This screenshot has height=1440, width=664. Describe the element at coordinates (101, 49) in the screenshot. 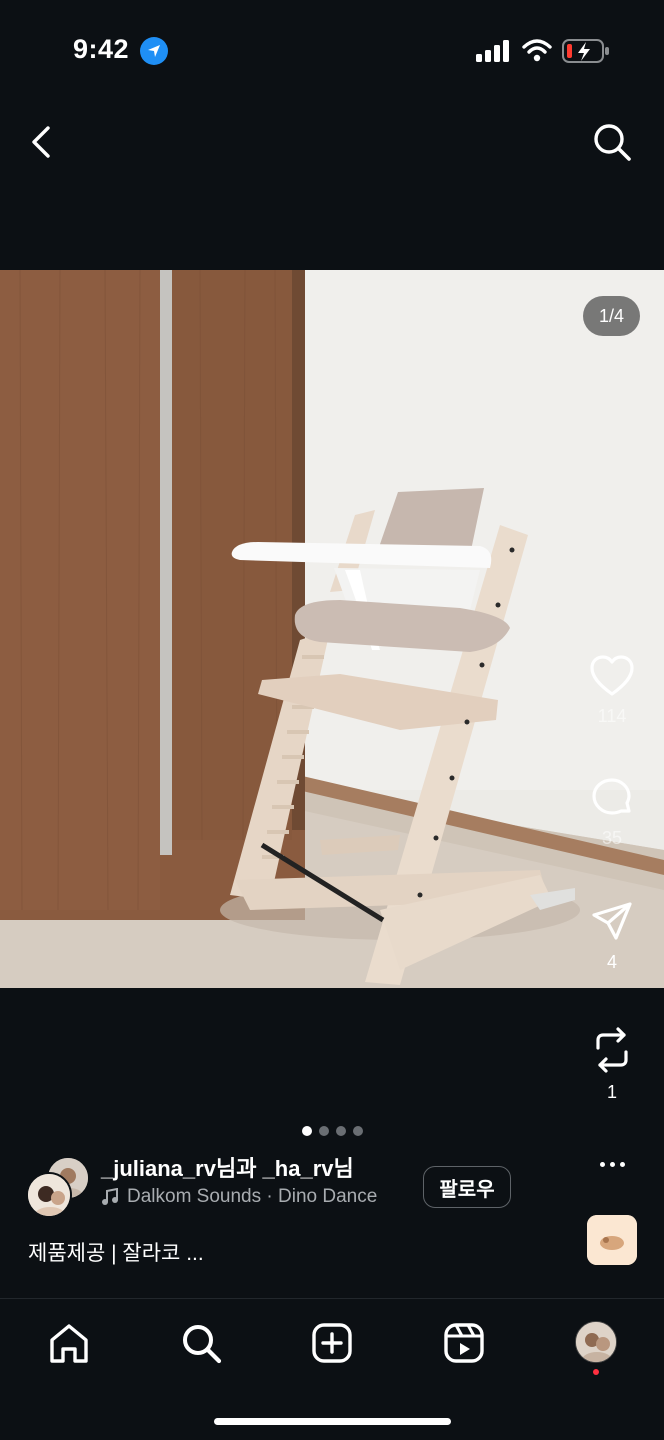

I see `status-time: 9:42` at that location.